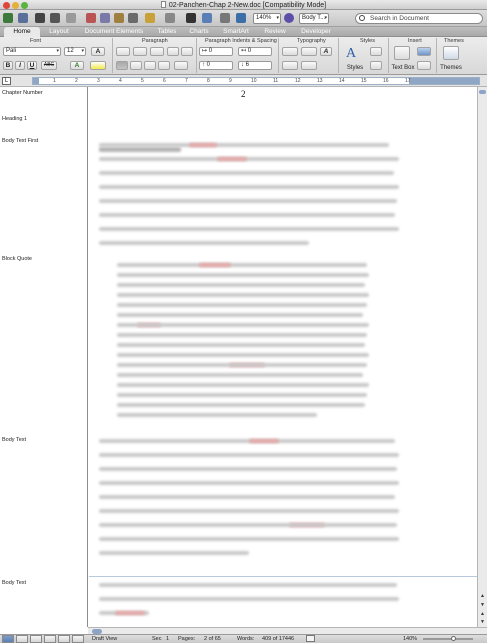  Describe the element at coordinates (173, 51) in the screenshot. I see `decrease-indent-icon` at that location.